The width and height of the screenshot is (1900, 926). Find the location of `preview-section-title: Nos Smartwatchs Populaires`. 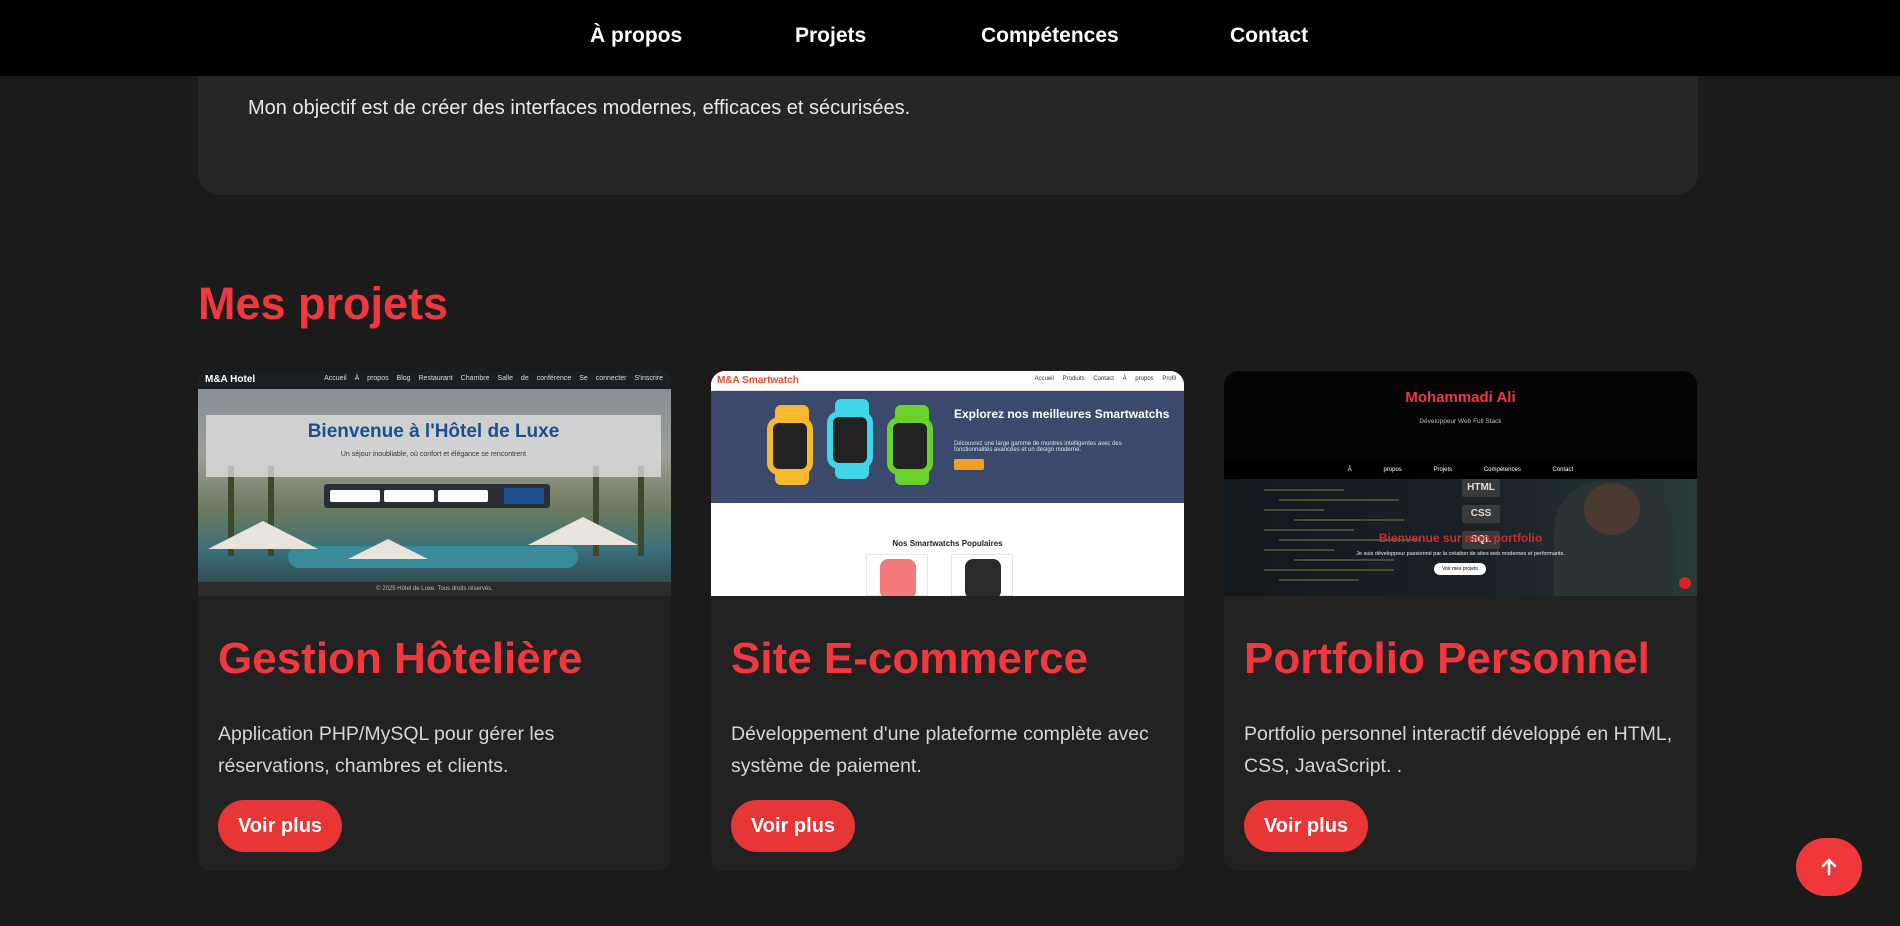

preview-section-title: Nos Smartwatchs Populaires is located at coordinates (947, 543).